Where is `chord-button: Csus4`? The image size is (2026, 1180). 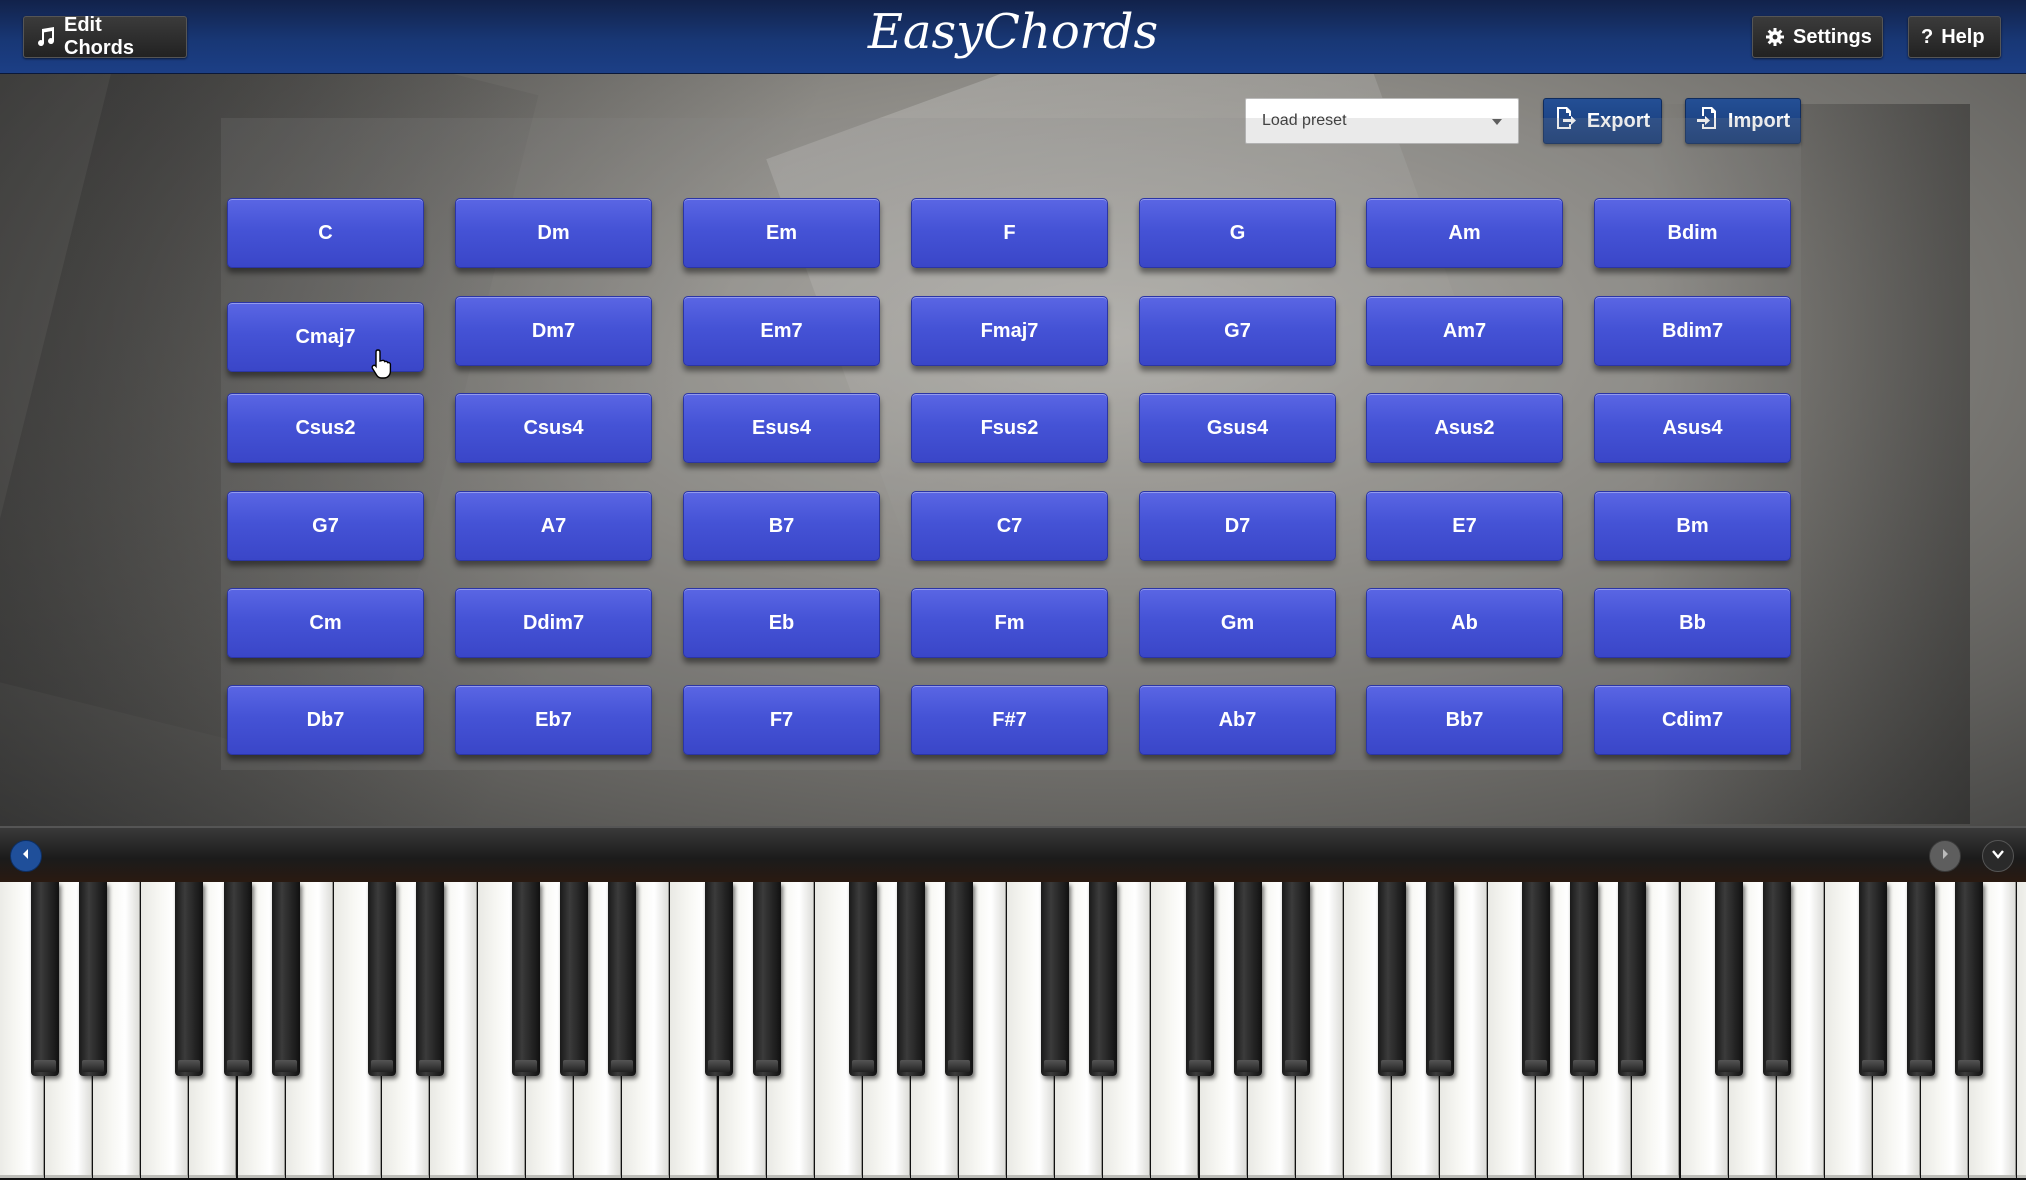 chord-button: Csus4 is located at coordinates (553, 428).